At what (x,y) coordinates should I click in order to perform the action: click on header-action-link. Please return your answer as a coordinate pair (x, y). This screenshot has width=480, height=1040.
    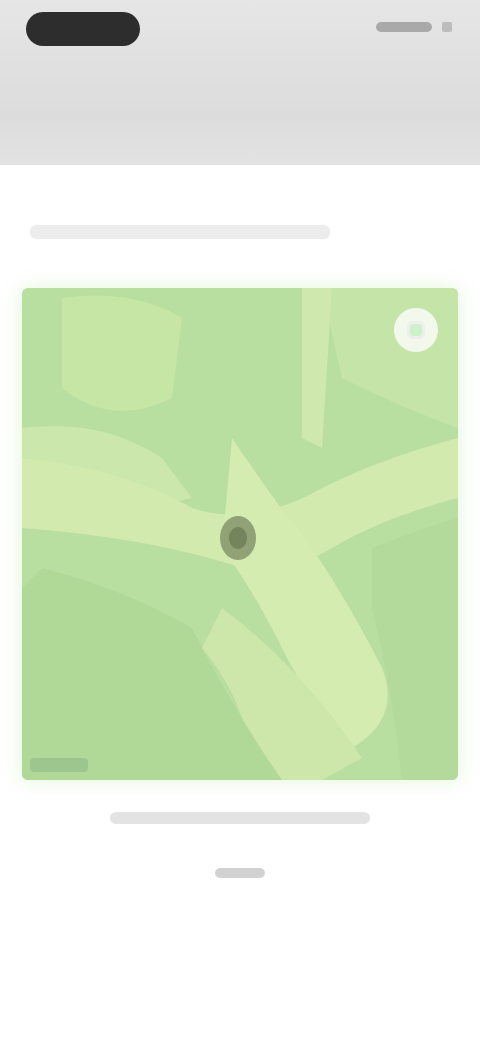
    Looking at the image, I should click on (414, 27).